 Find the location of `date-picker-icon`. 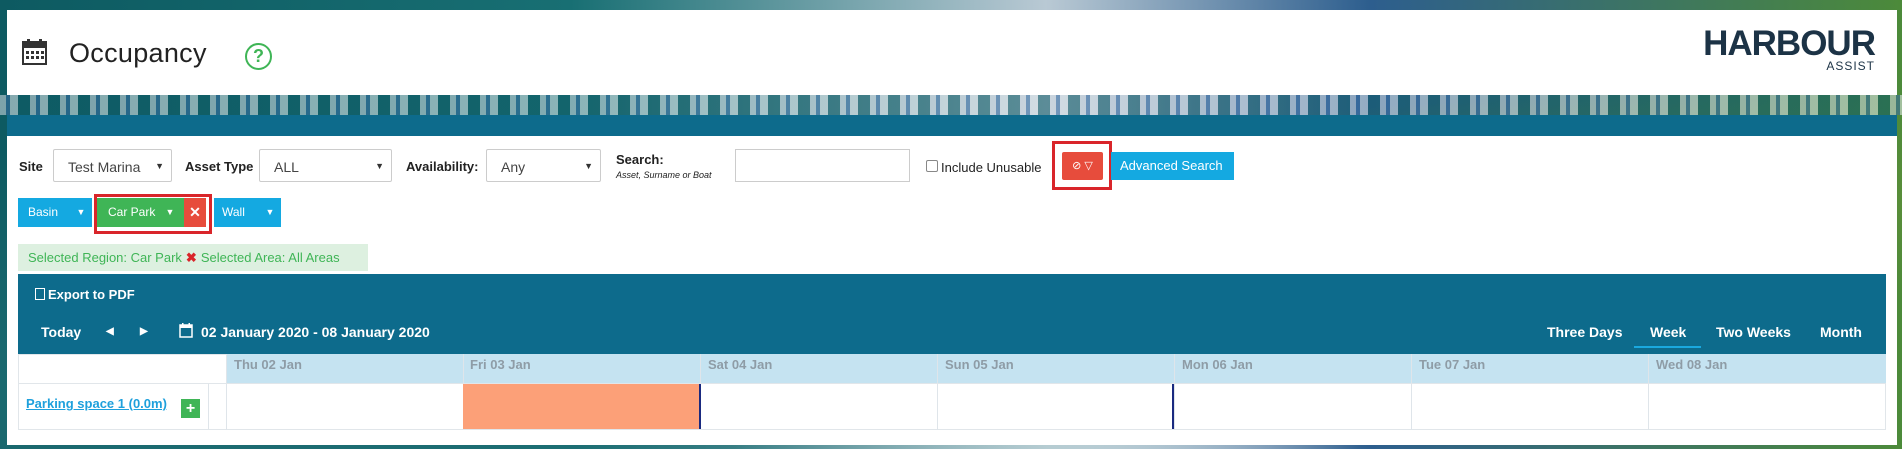

date-picker-icon is located at coordinates (186, 330).